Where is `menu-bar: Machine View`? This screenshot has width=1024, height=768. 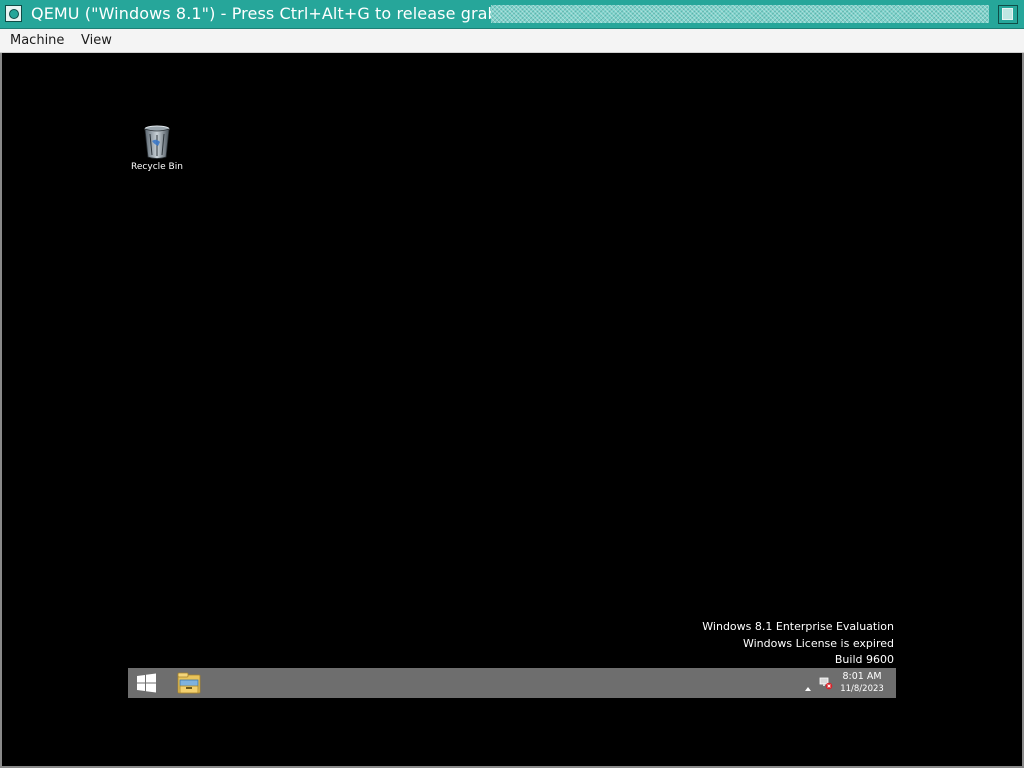
menu-bar: Machine View is located at coordinates (512, 41).